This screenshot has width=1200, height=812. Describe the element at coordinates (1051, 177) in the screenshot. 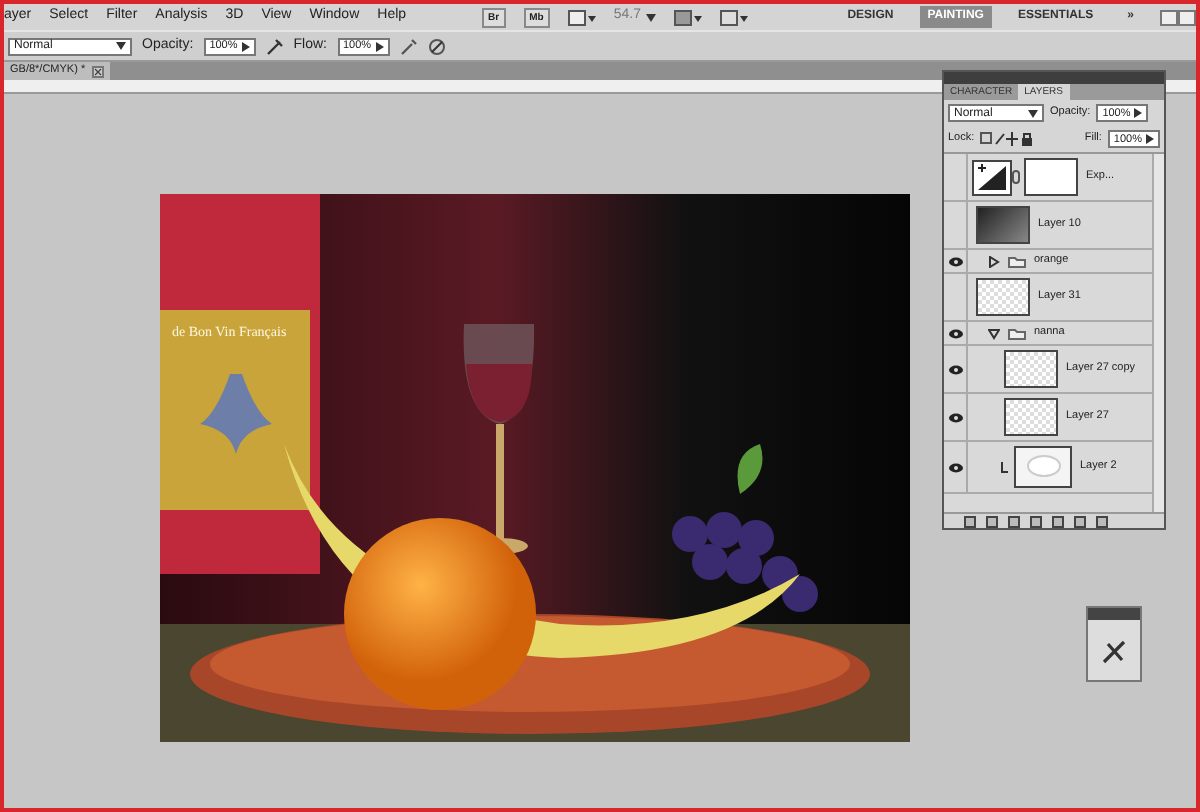

I see `mask-thumbnail` at that location.